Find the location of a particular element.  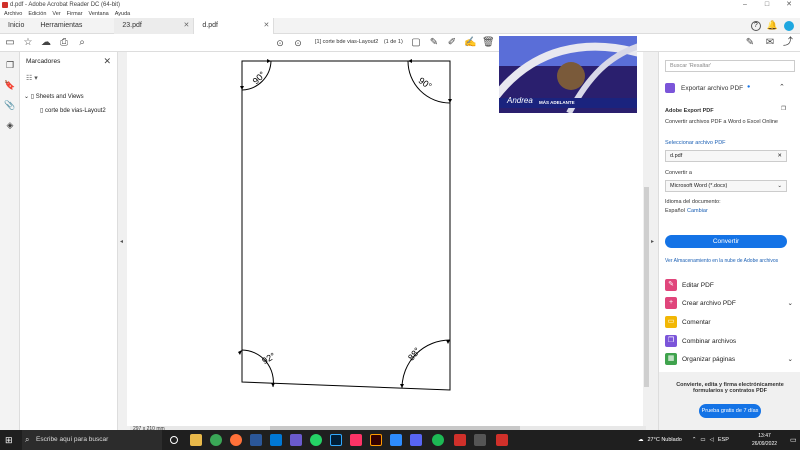

edge-icon is located at coordinates (276, 440).